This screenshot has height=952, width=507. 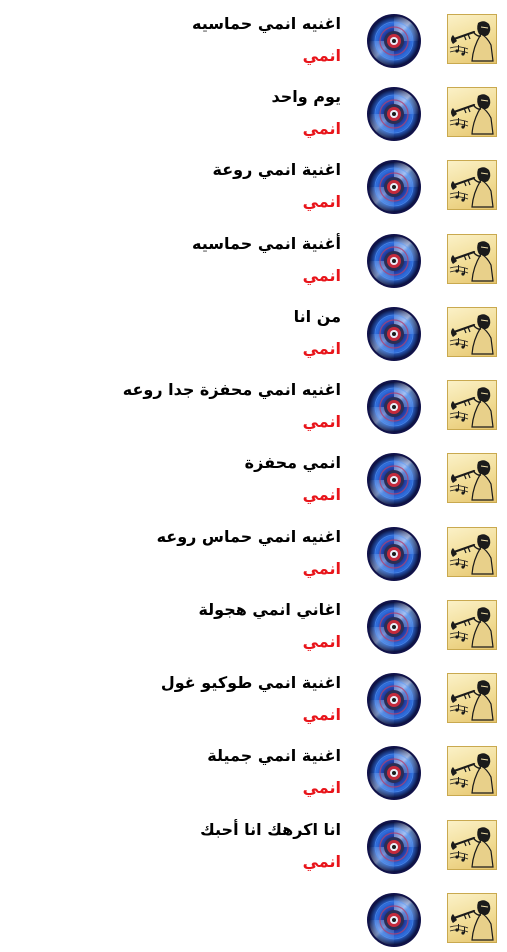 What do you see at coordinates (276, 169) in the screenshot?
I see `song-title: اغنية انمي روعة` at bounding box center [276, 169].